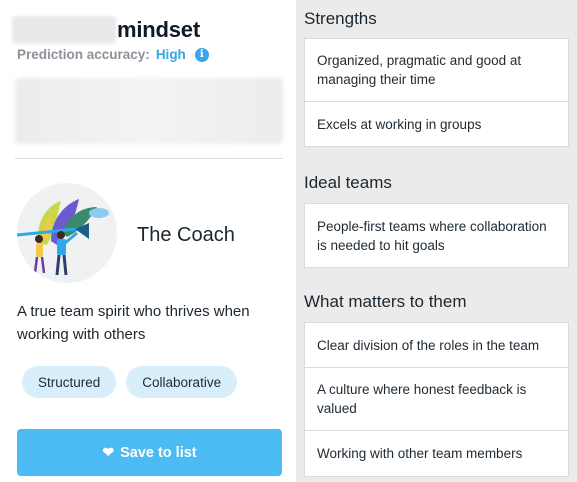 The width and height of the screenshot is (577, 482). What do you see at coordinates (69, 382) in the screenshot?
I see `tag-chip: Structured` at bounding box center [69, 382].